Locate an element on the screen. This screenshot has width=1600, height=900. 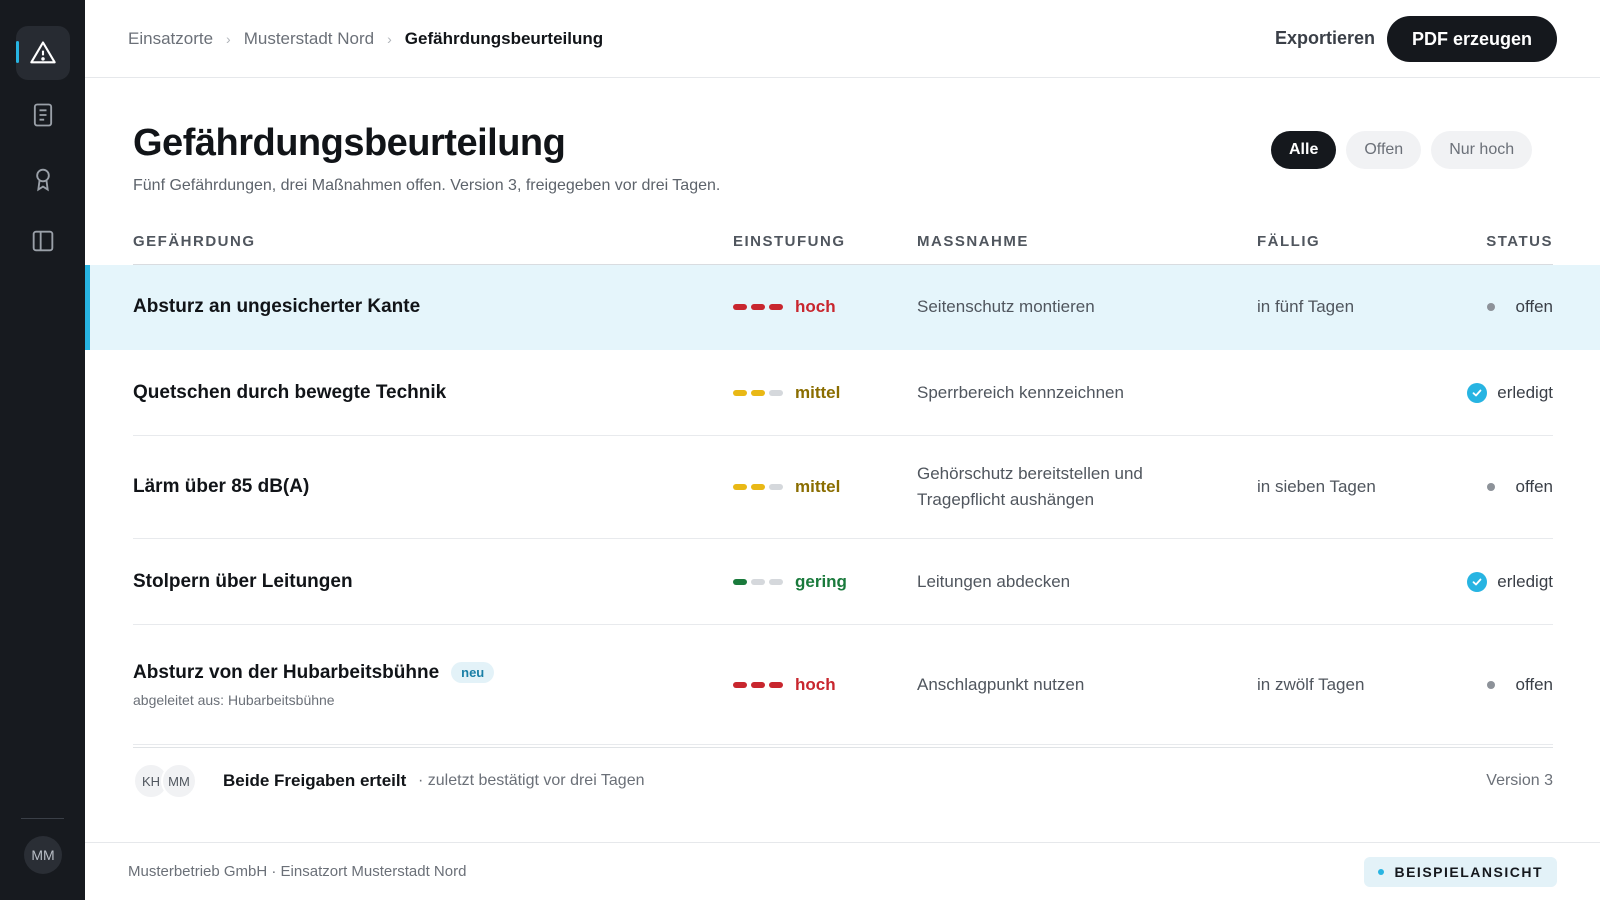
due-date: in zwölf Tagen is located at coordinates (1311, 684).